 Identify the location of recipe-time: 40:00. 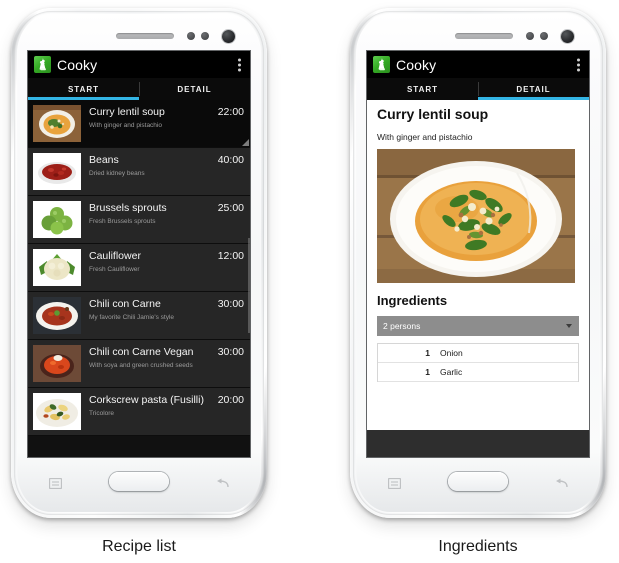
(230, 160).